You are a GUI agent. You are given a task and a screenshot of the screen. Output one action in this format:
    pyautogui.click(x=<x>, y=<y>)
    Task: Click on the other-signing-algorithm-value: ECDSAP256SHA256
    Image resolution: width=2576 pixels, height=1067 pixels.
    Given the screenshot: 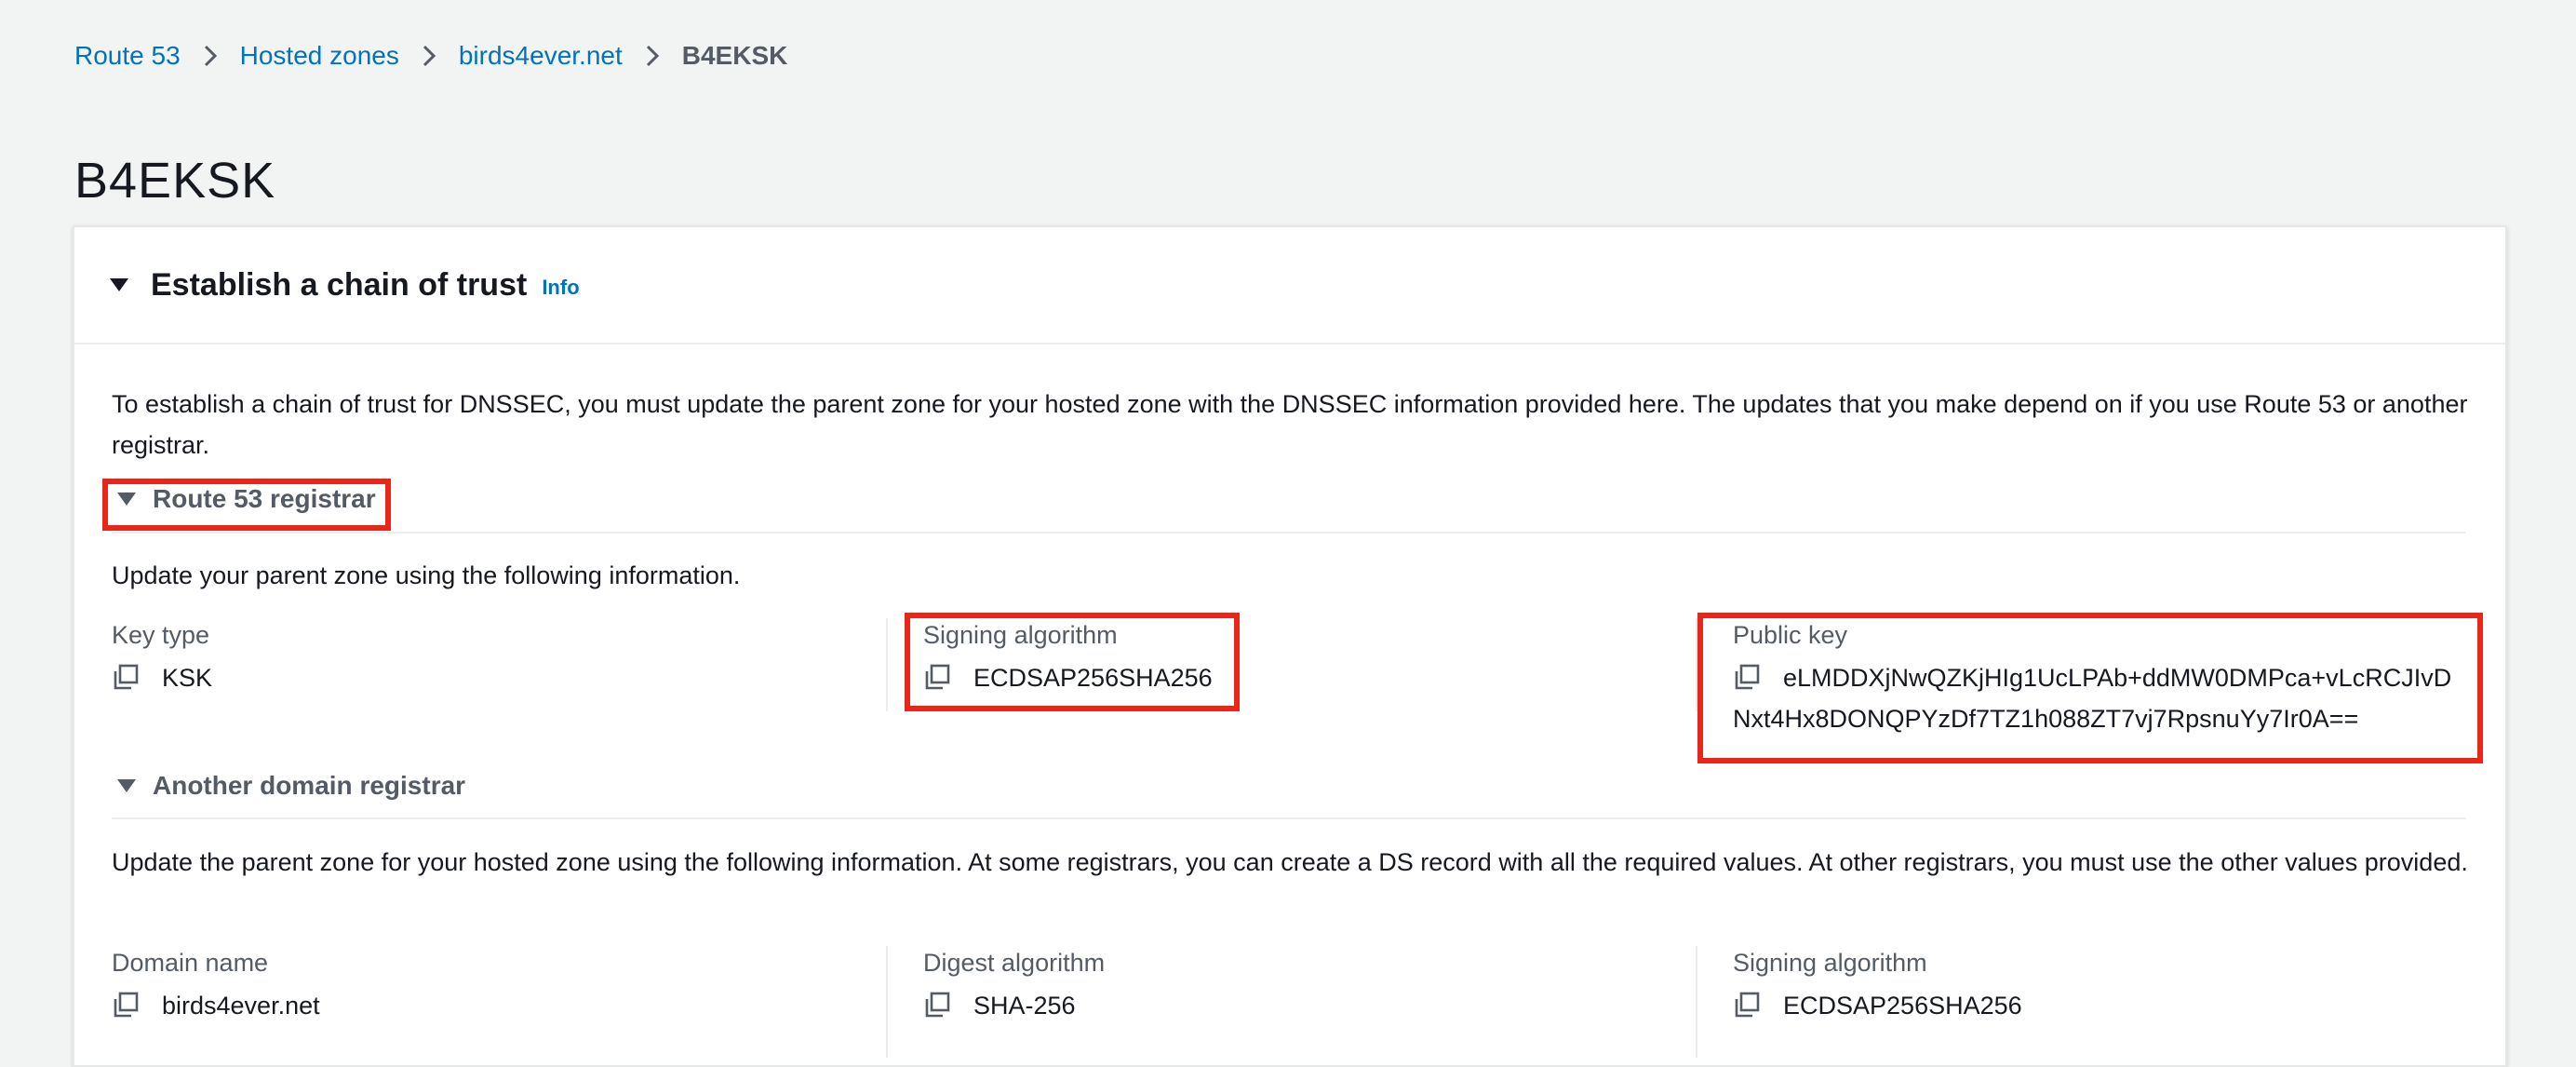 What is the action you would take?
    pyautogui.click(x=1902, y=1006)
    